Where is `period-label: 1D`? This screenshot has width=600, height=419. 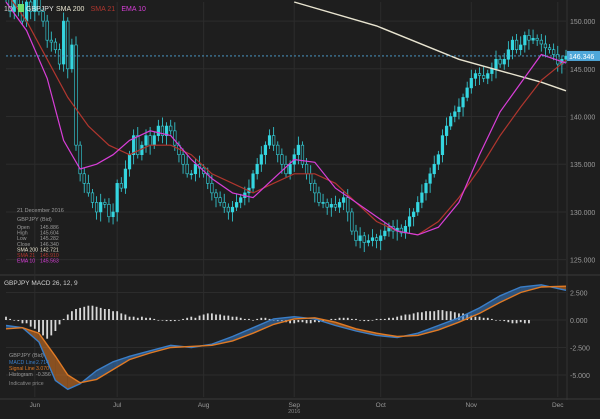 period-label: 1D is located at coordinates (8, 9).